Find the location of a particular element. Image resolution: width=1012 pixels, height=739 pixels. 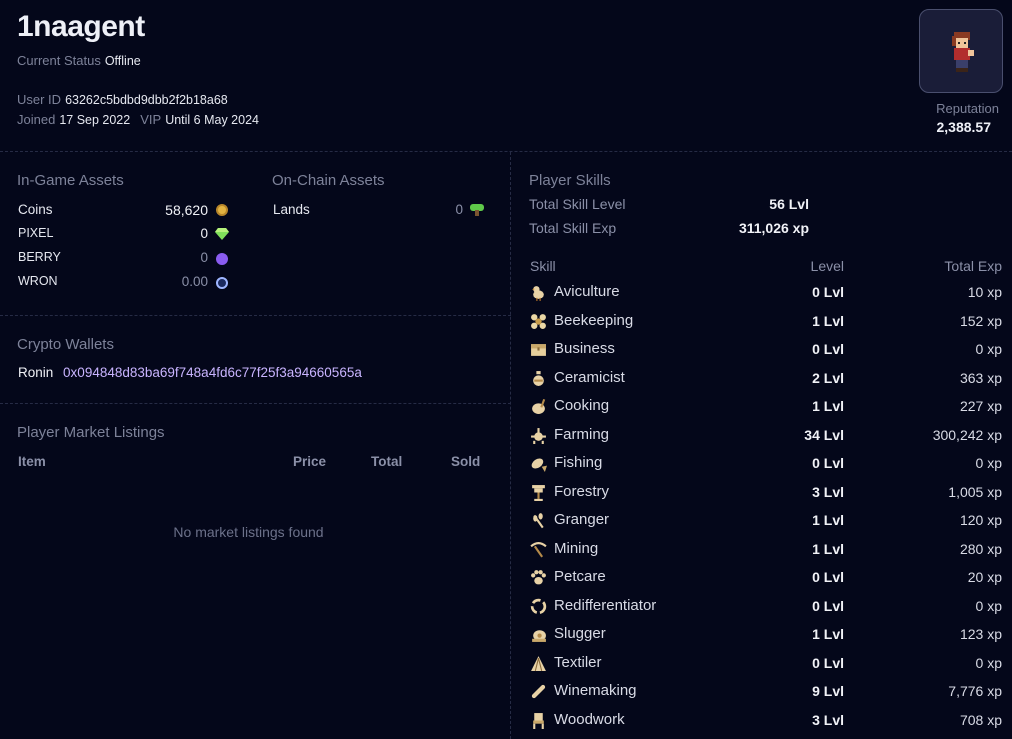

skill-name: Fishing is located at coordinates (578, 462).